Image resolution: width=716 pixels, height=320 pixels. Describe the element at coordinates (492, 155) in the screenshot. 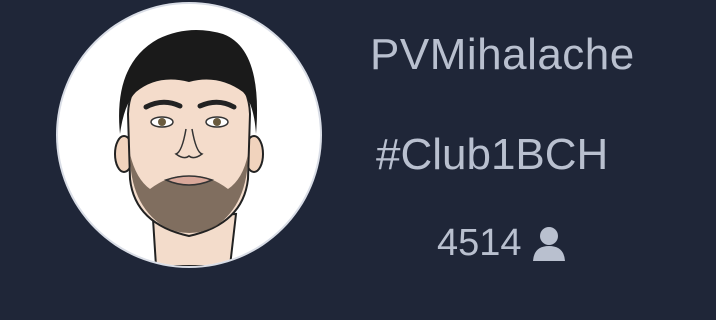

I see `profile-hashtag: #Club1BCH` at that location.